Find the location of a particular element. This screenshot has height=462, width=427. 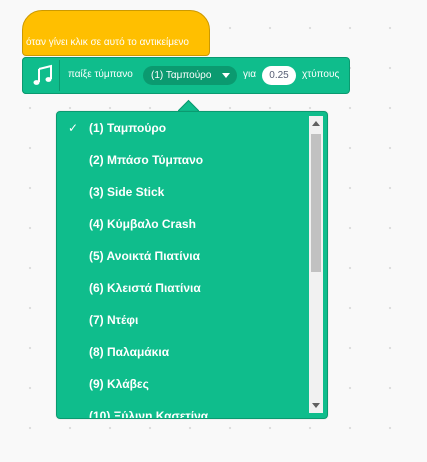

dropdown-scrollbar is located at coordinates (316, 264).